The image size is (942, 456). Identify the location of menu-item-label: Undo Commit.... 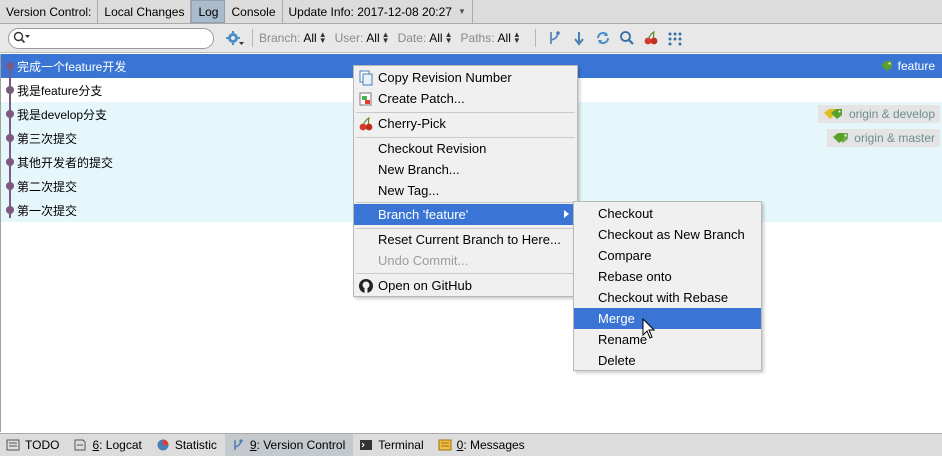
(423, 260).